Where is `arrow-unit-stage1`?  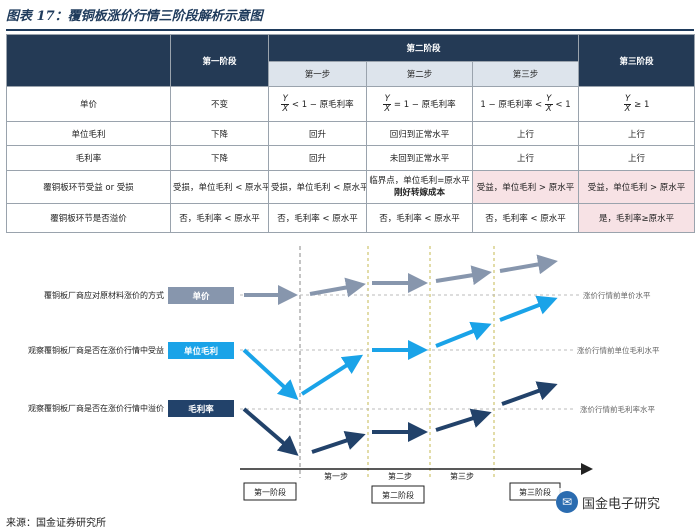
arrow-unit-stage1 is located at coordinates (270, 374).